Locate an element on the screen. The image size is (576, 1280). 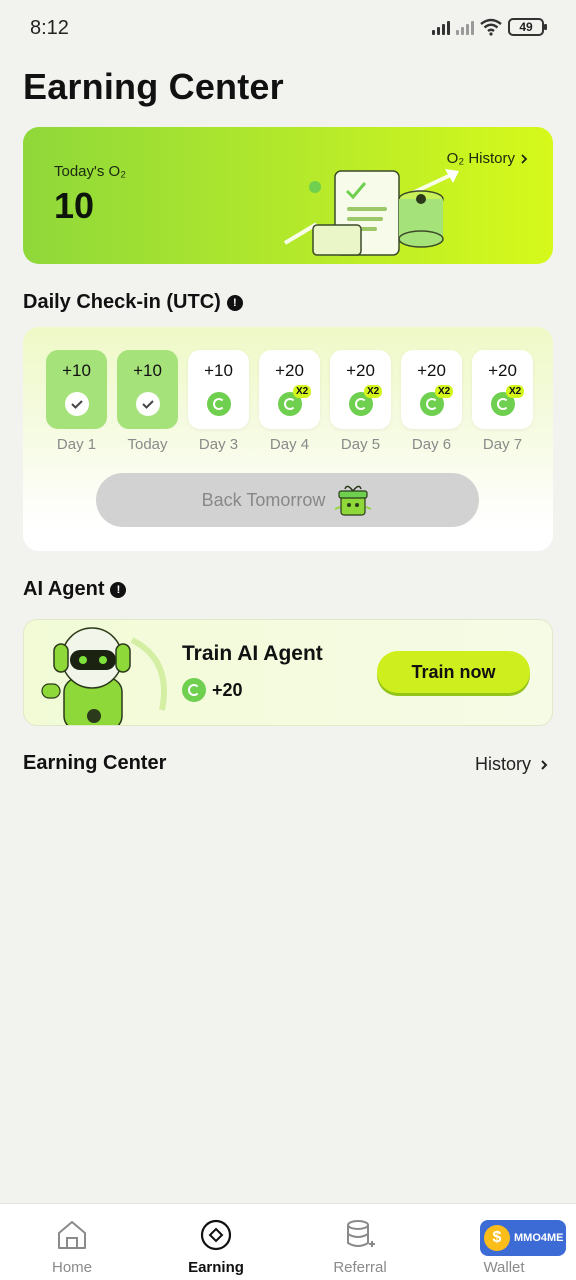
checkin-day-1: +10 Day 1 is located at coordinates (76, 401).